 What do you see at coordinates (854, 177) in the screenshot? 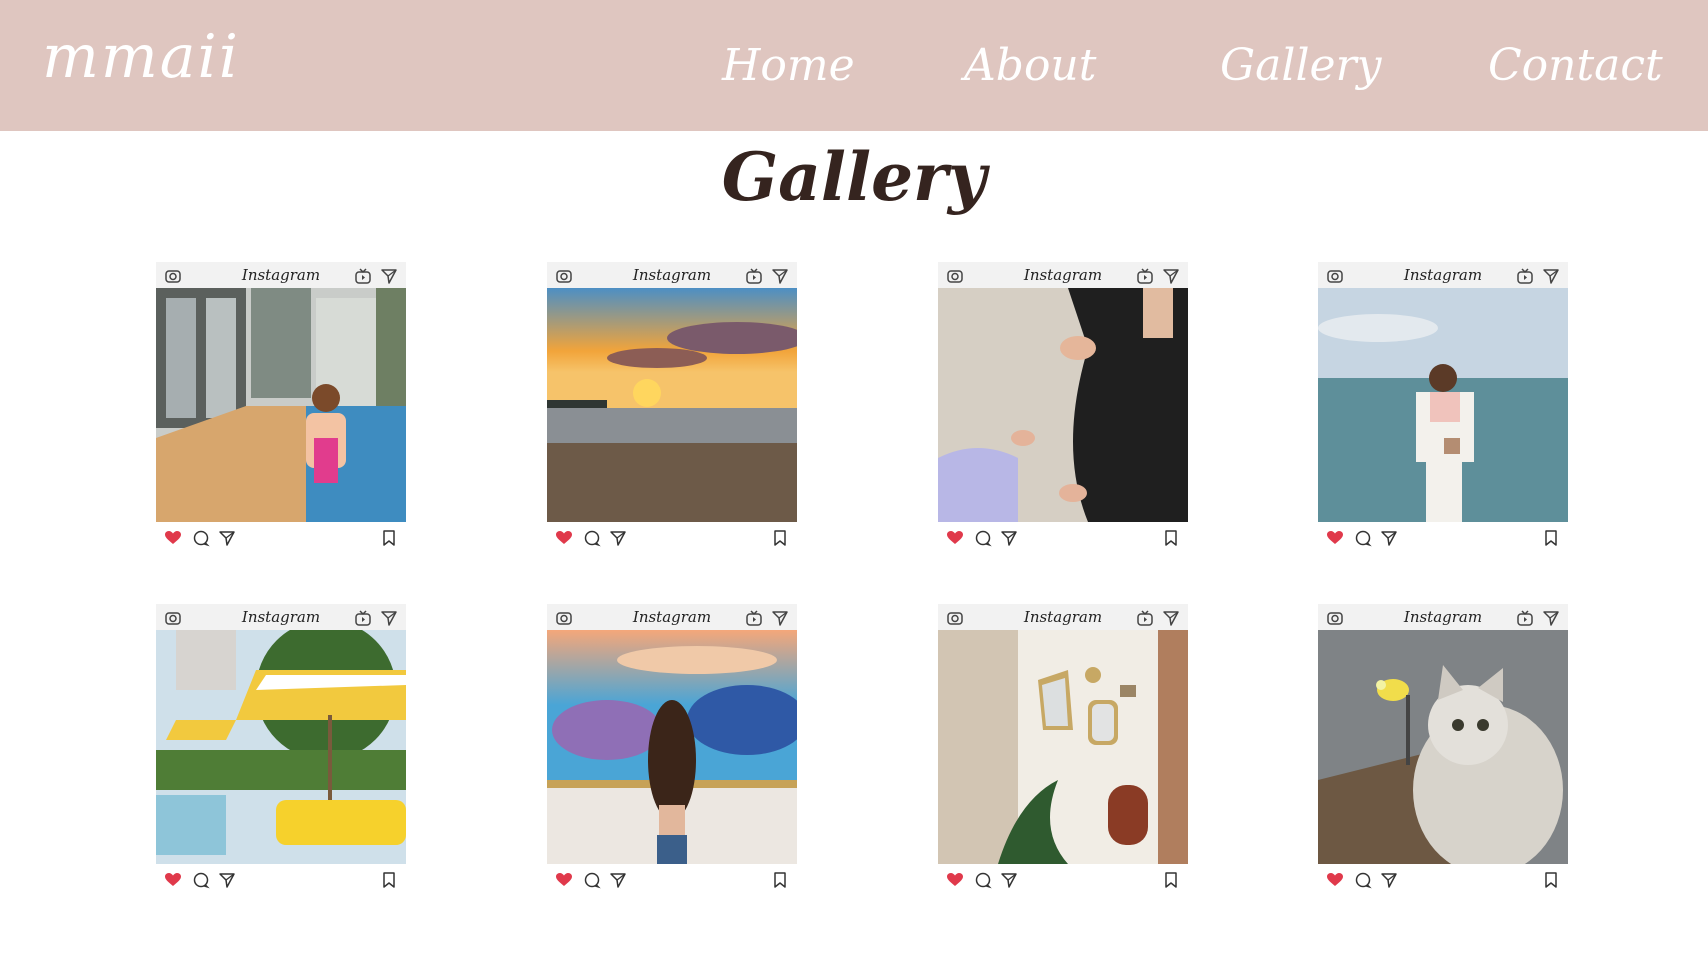
I see `page-title: Gallery` at bounding box center [854, 177].